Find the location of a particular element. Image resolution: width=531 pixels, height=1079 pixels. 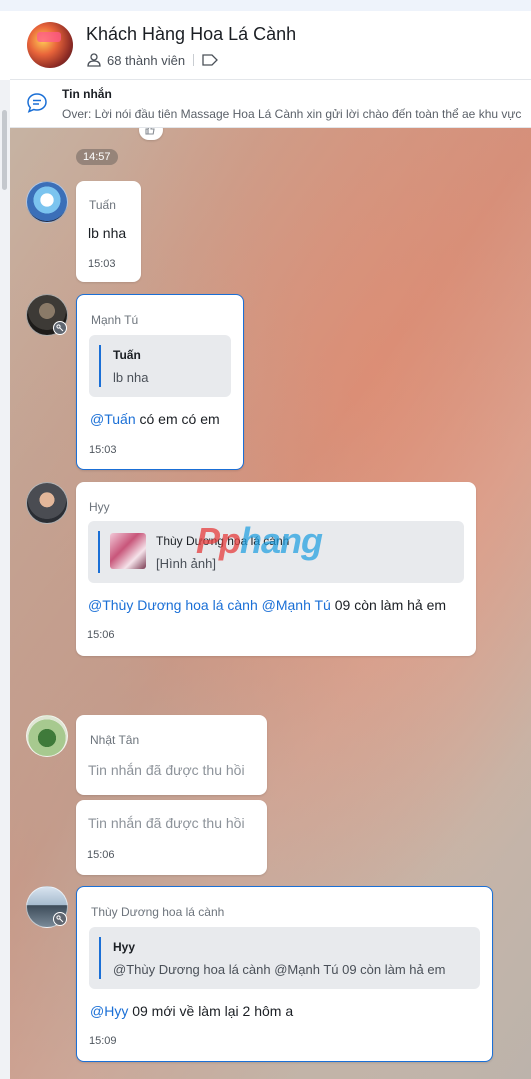

mention: @Thùy Dương hoa lá cành is located at coordinates (173, 605).